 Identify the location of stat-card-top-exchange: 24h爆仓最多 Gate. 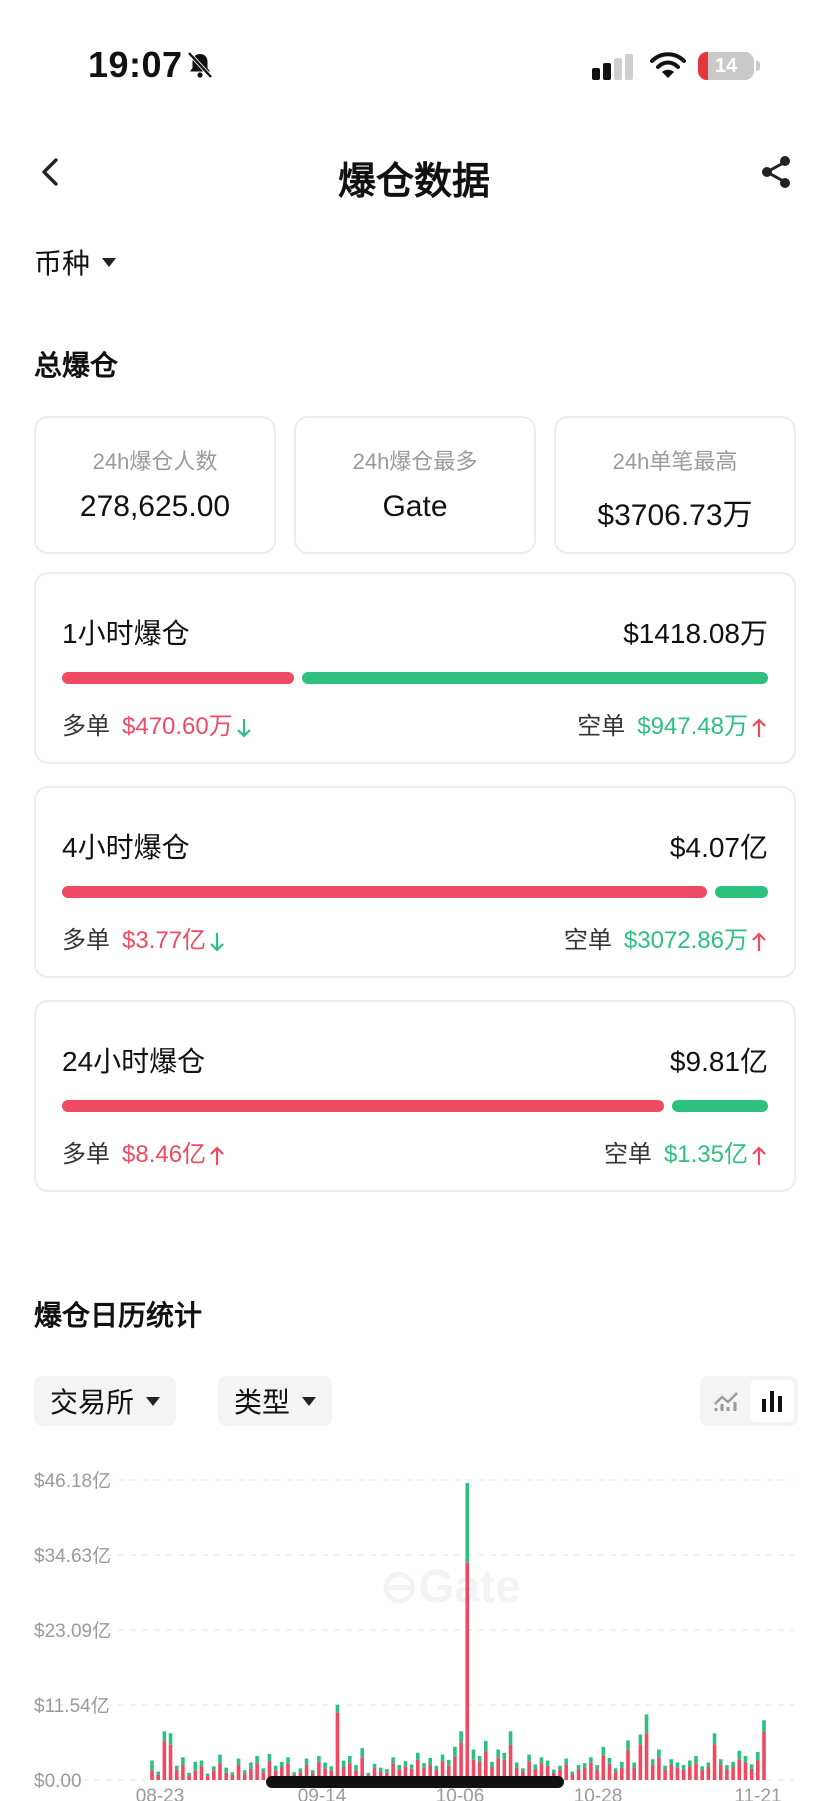
(415, 485).